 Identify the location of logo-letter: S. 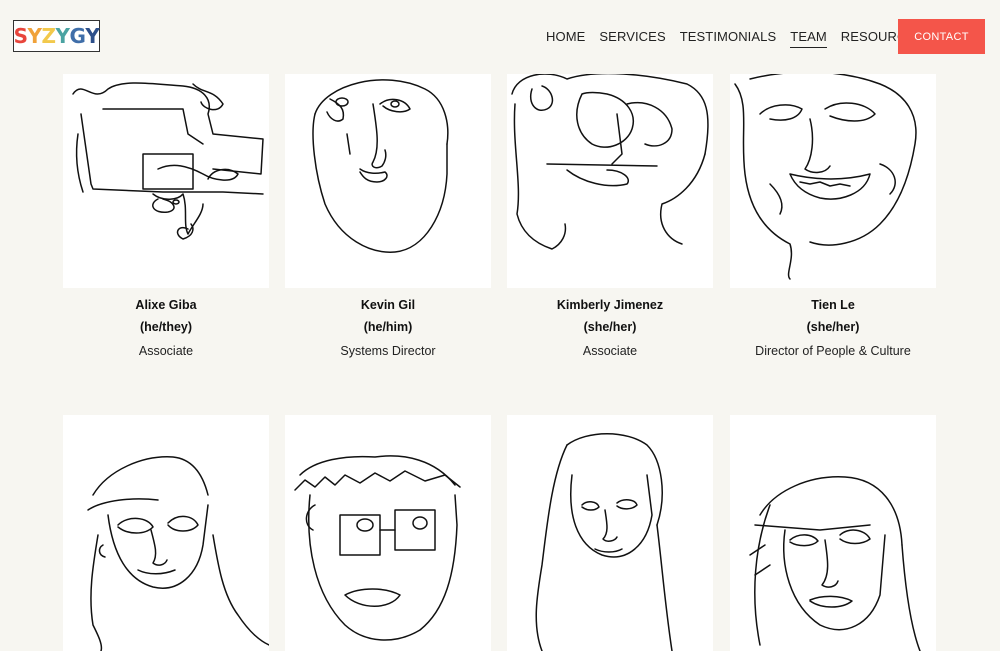
(20, 36).